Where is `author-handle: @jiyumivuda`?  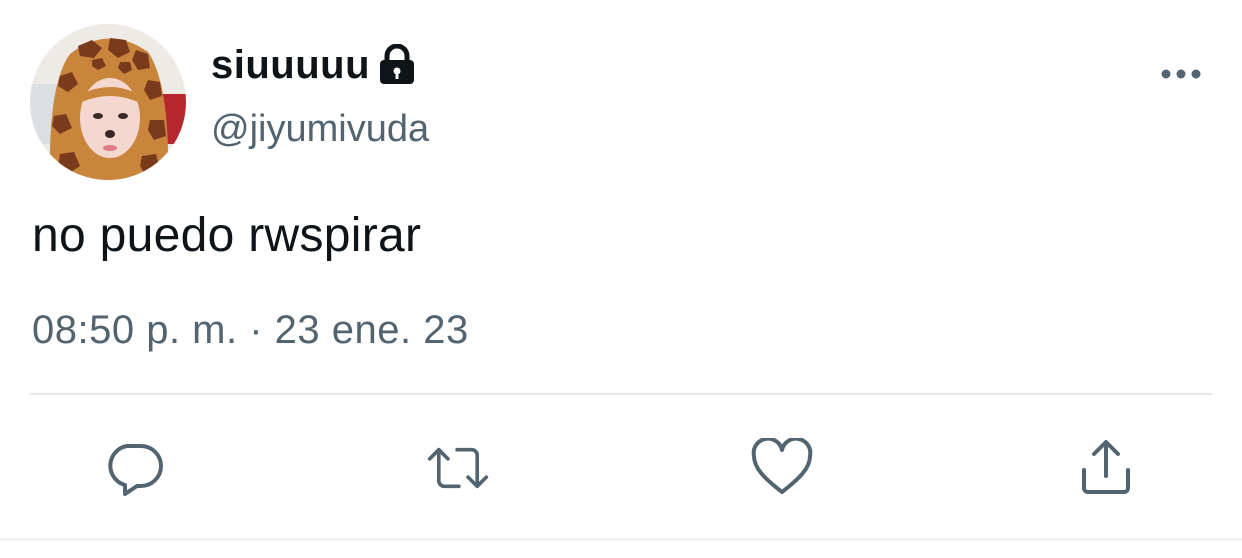
author-handle: @jiyumivuda is located at coordinates (320, 129).